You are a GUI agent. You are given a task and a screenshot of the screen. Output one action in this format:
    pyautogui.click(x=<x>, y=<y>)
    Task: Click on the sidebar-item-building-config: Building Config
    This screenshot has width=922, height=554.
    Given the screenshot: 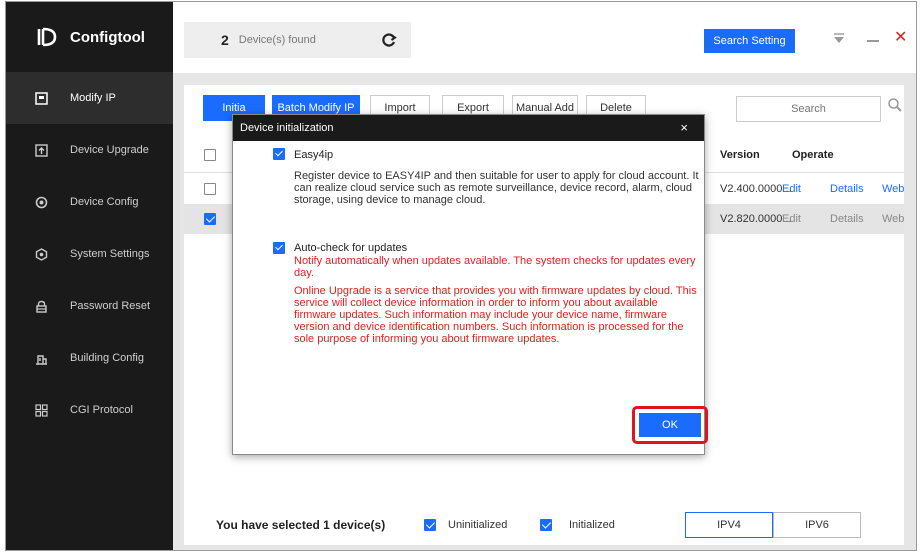 What is the action you would take?
    pyautogui.click(x=89, y=358)
    